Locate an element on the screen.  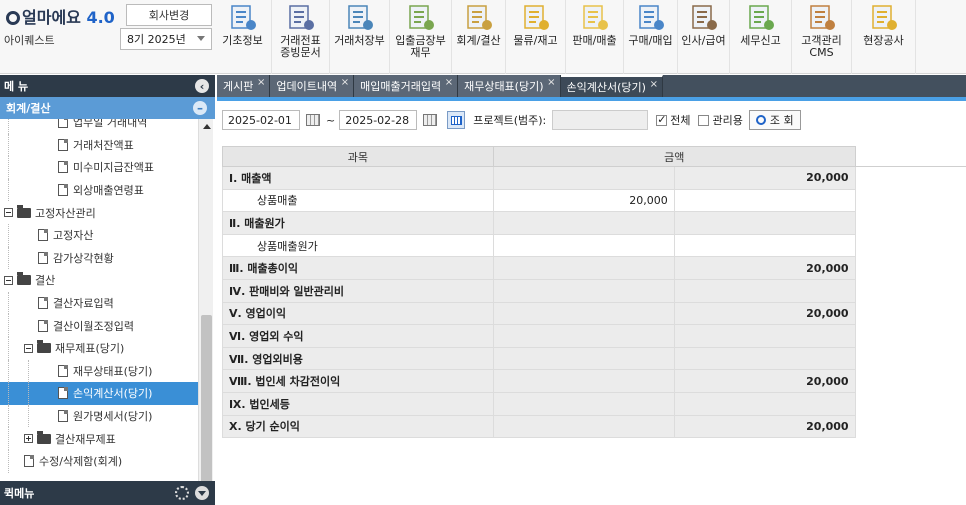
top-menu-item: 세무신고 is located at coordinates (761, 37).